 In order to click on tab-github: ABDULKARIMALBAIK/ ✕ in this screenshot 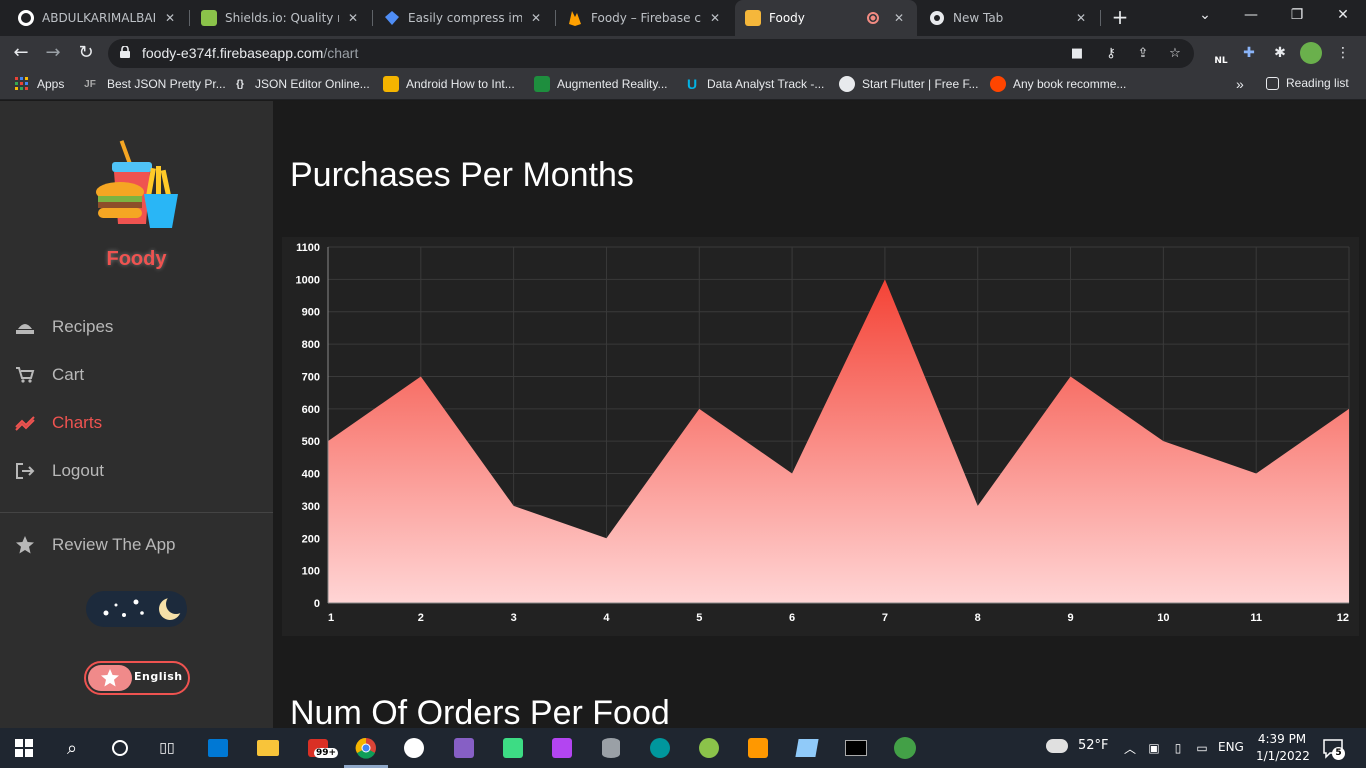, I will do `click(98, 18)`.